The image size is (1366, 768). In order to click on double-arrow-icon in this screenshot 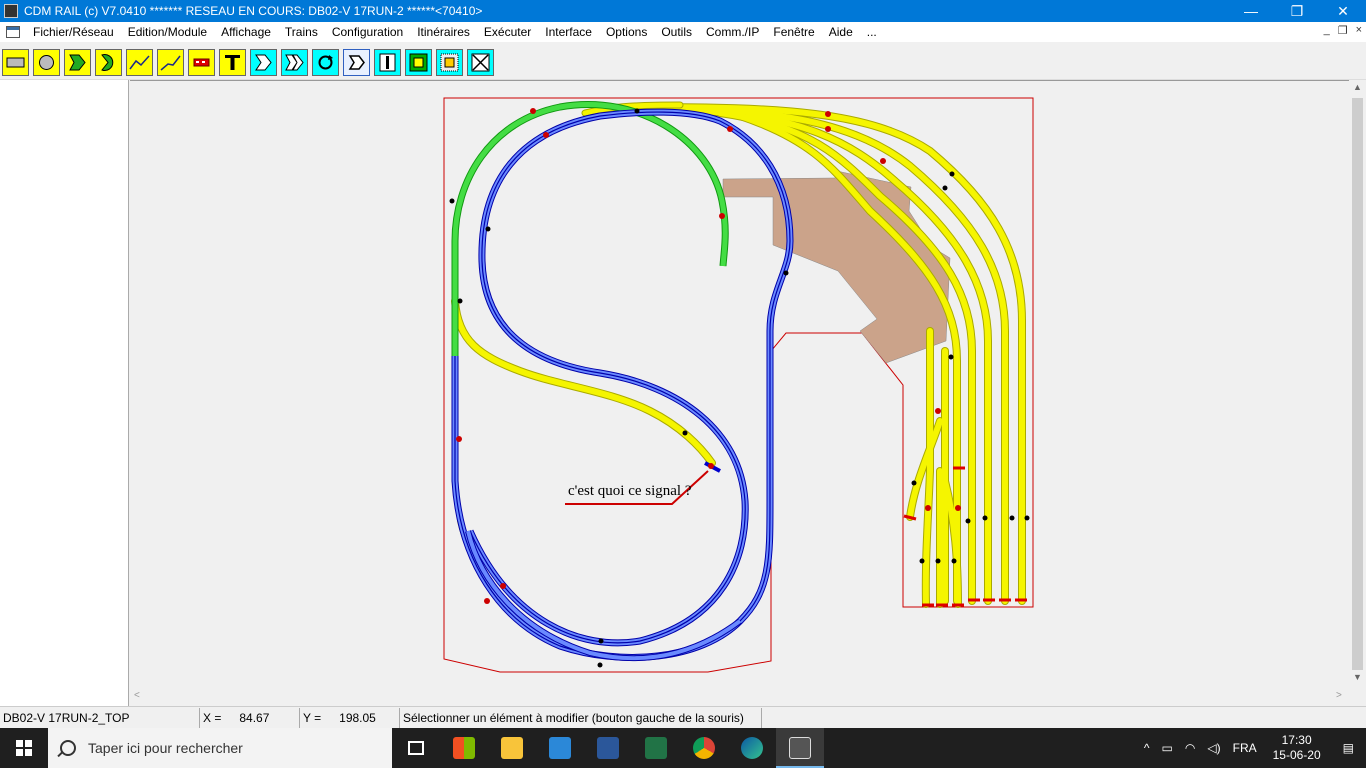, I will do `click(294, 62)`.